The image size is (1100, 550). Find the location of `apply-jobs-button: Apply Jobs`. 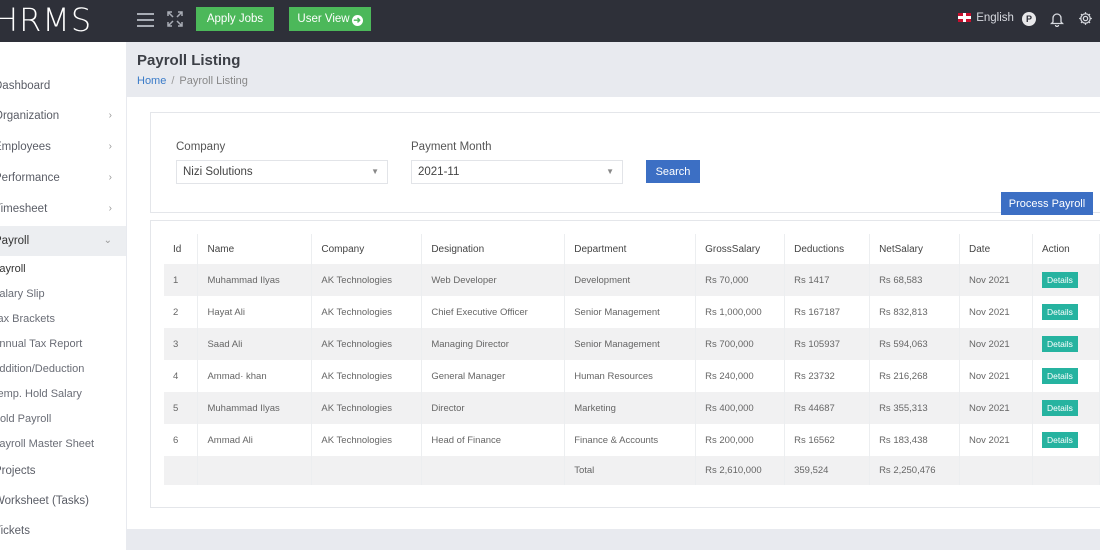

apply-jobs-button: Apply Jobs is located at coordinates (235, 19).